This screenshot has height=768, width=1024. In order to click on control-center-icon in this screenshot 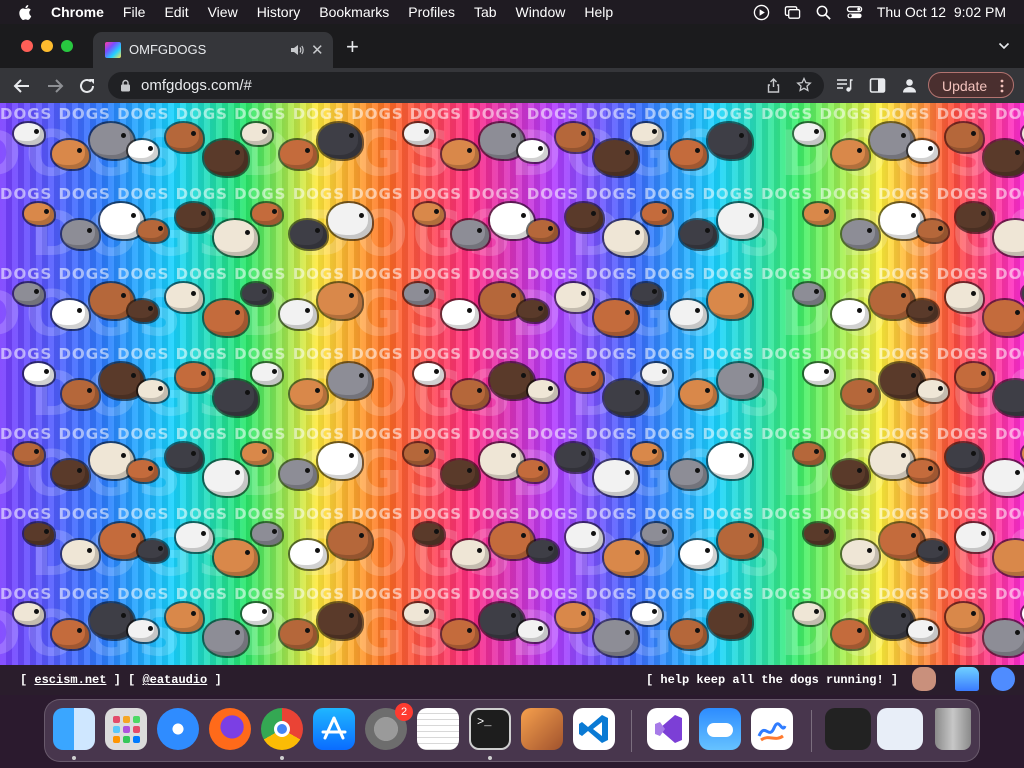, I will do `click(854, 12)`.